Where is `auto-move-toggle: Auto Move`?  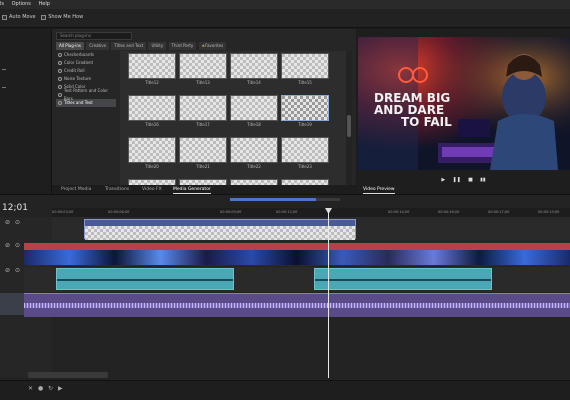
auto-move-toggle: Auto Move is located at coordinates (19, 17).